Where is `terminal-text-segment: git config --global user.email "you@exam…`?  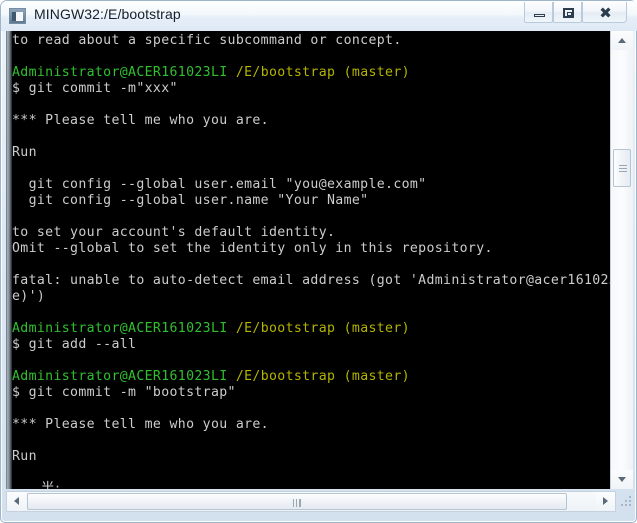
terminal-text-segment: git config --global user.email "you@exam… is located at coordinates (219, 184).